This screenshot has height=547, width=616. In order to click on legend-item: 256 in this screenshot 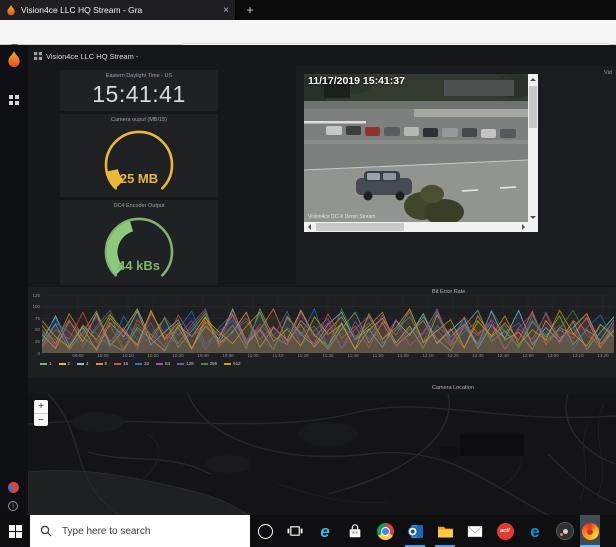, I will do `click(209, 363)`.